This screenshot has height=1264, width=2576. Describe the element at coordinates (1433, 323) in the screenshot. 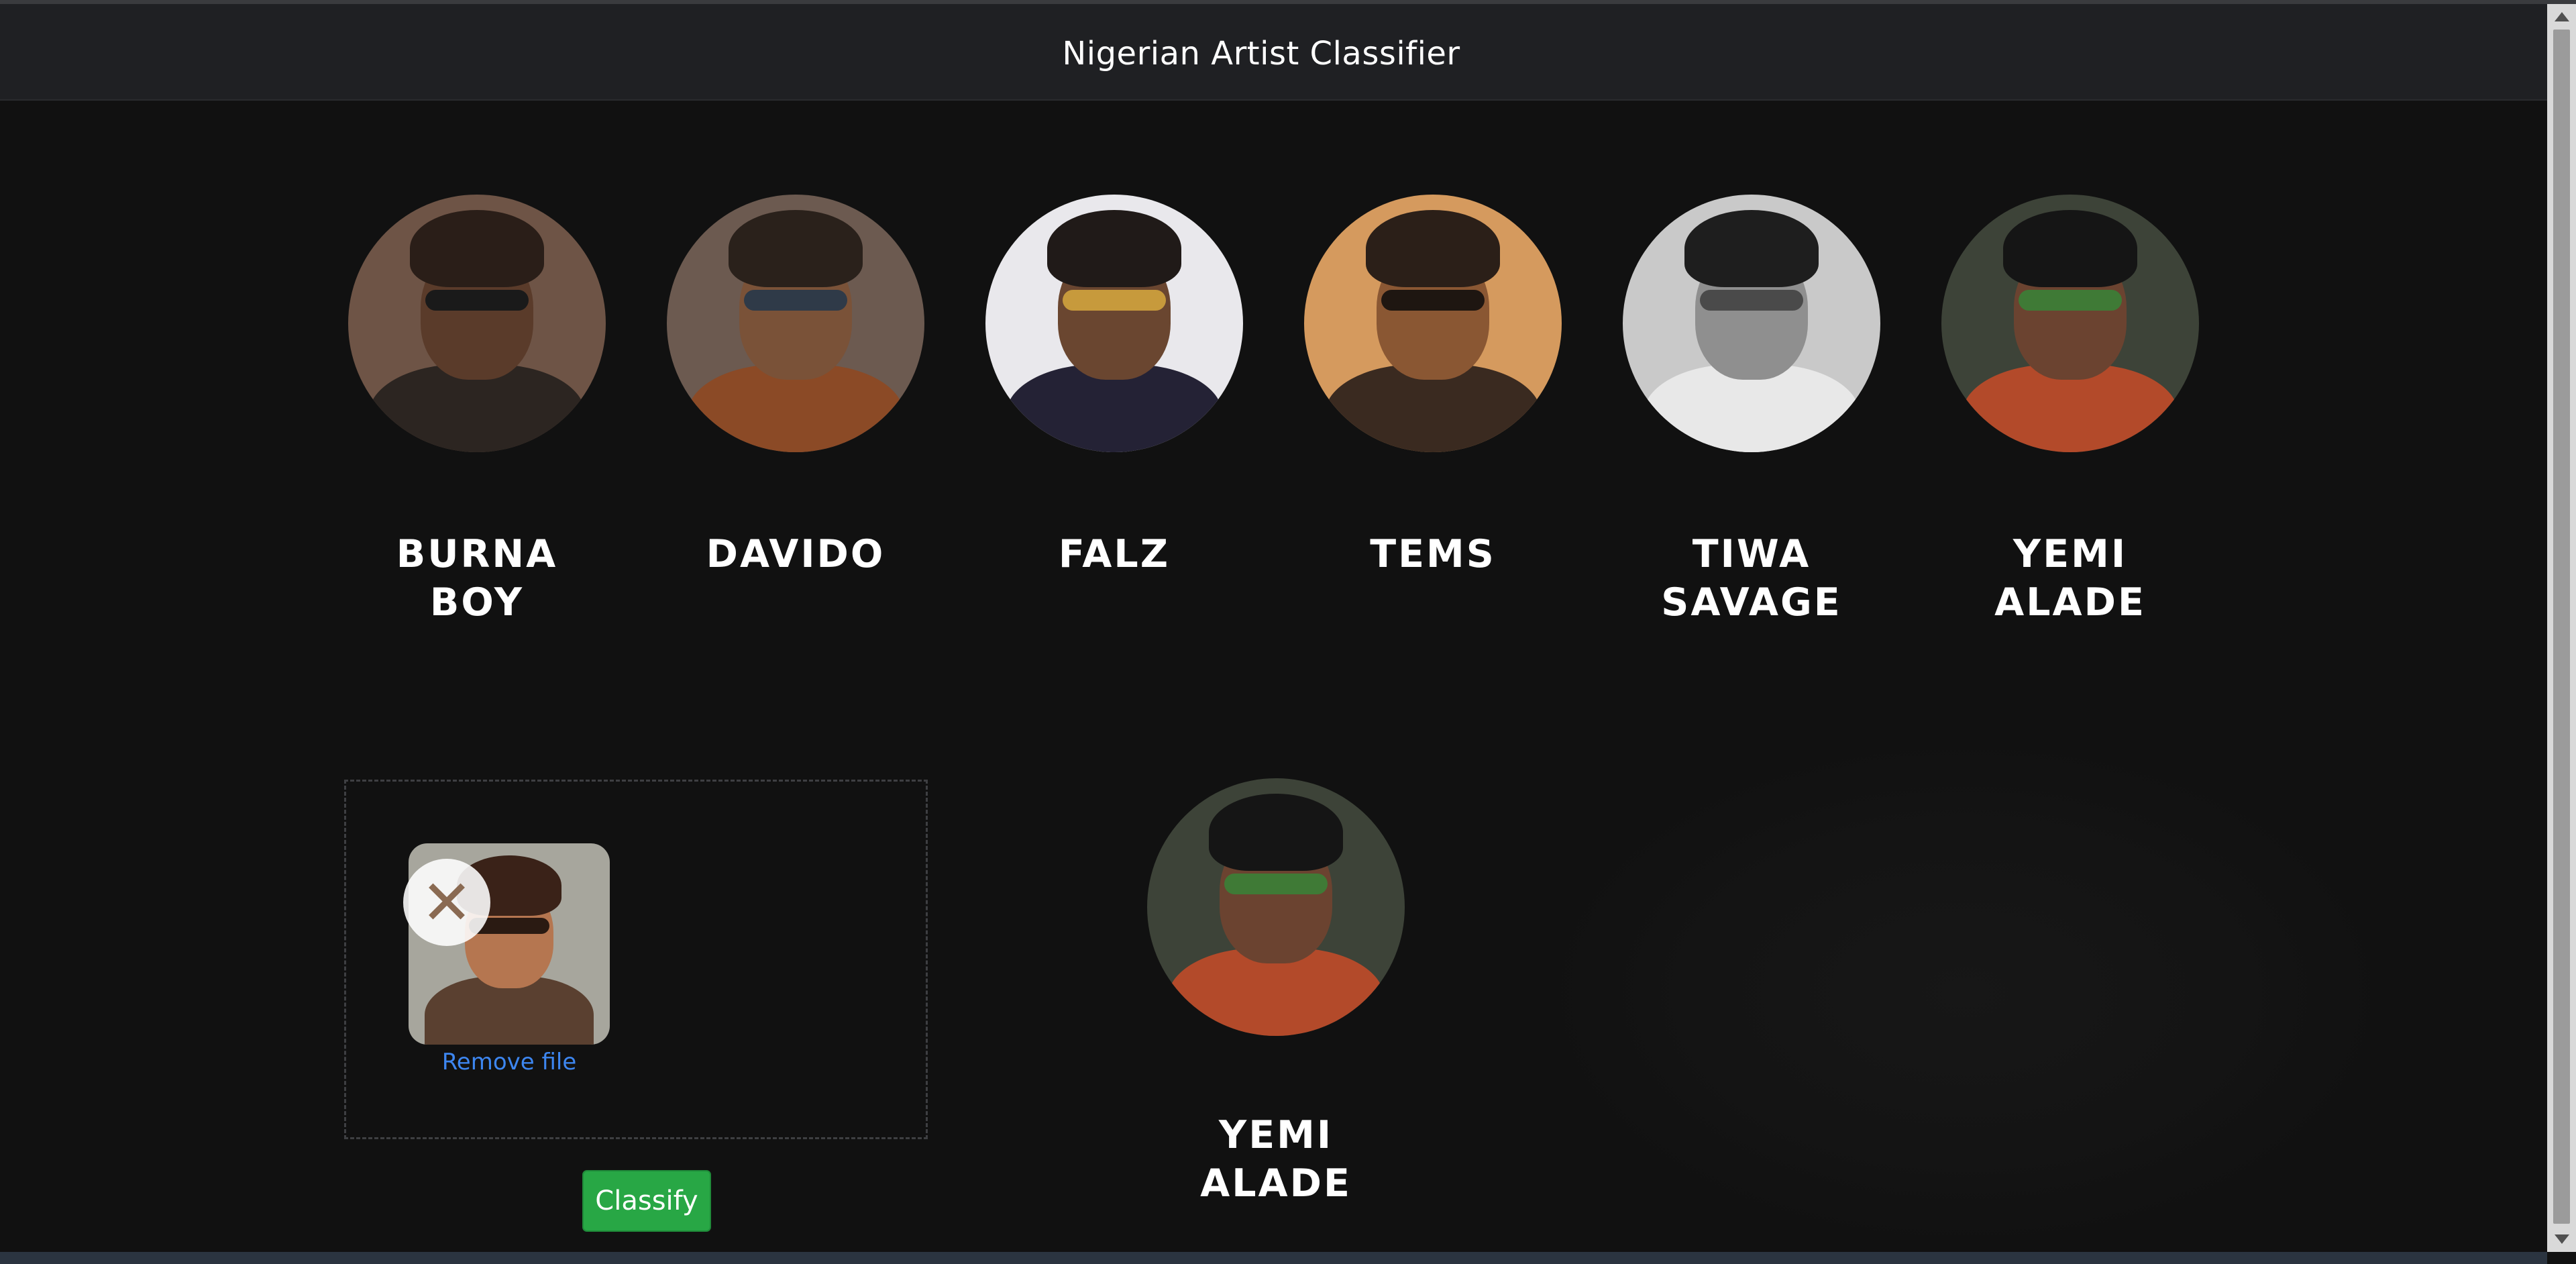

I see `artist-photo-tems` at that location.